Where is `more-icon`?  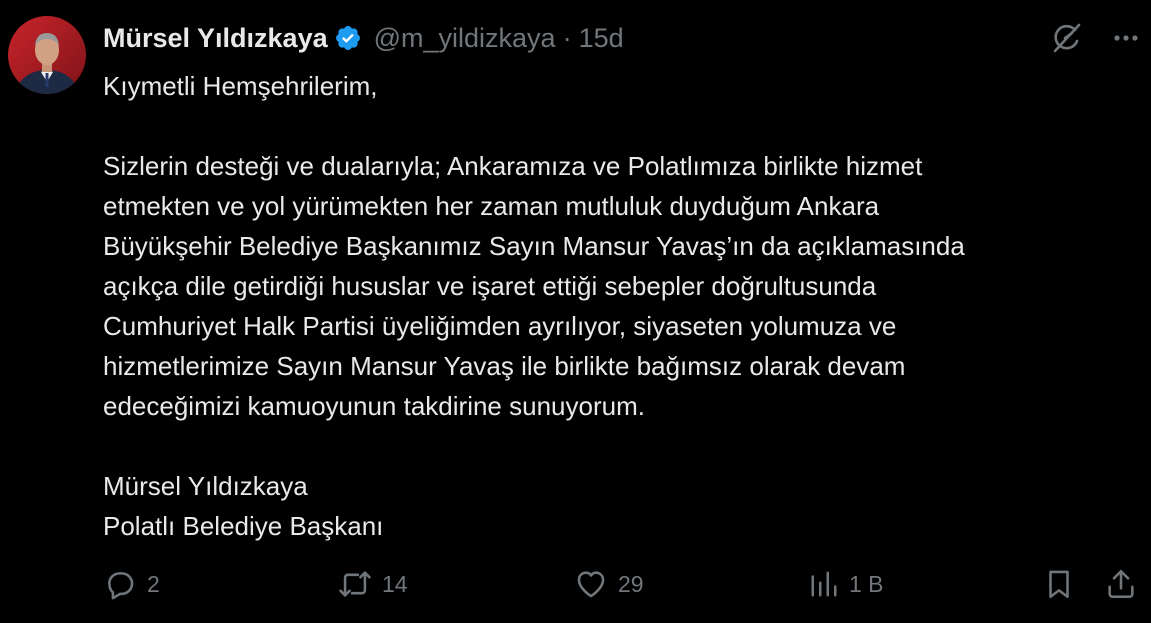 more-icon is located at coordinates (1126, 38).